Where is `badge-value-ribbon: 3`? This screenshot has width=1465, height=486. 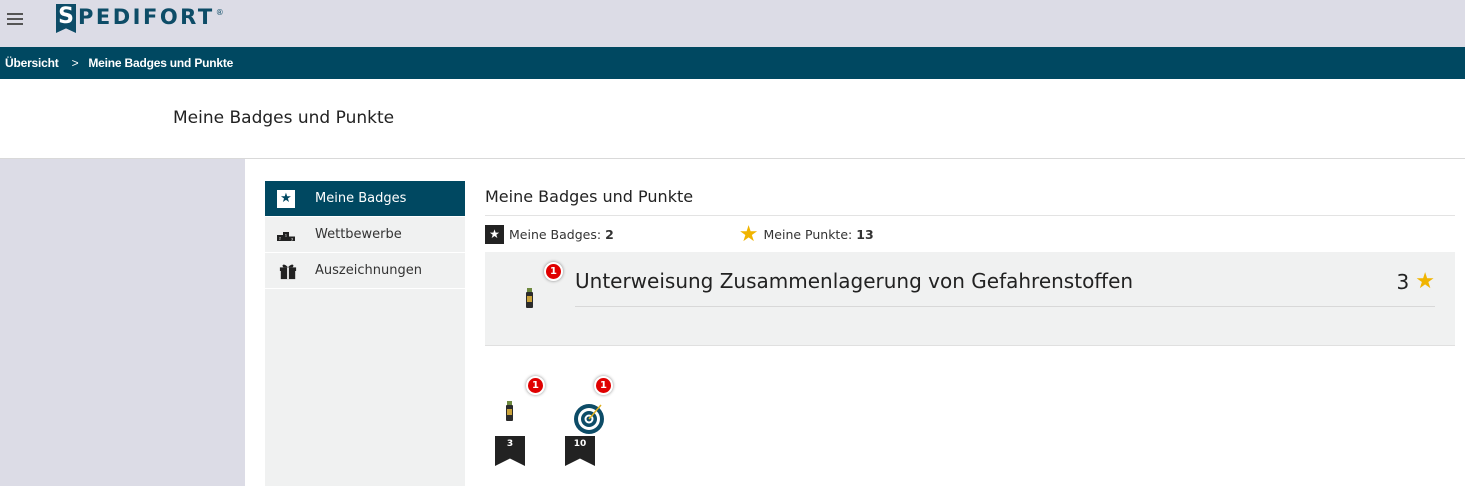
badge-value-ribbon: 3 is located at coordinates (510, 451).